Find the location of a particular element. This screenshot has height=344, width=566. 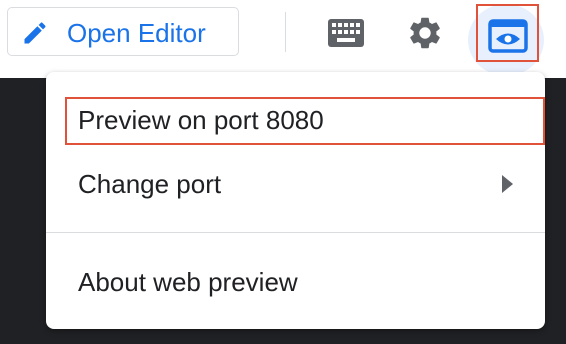

menu-divider is located at coordinates (295, 232).